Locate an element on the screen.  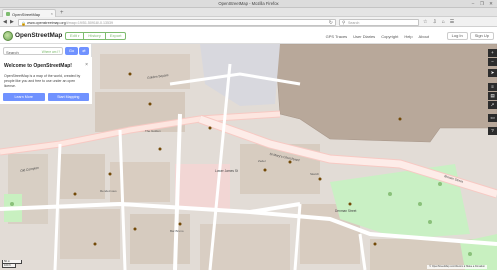
link-copyright: Copyright is located at coordinates (389, 36).